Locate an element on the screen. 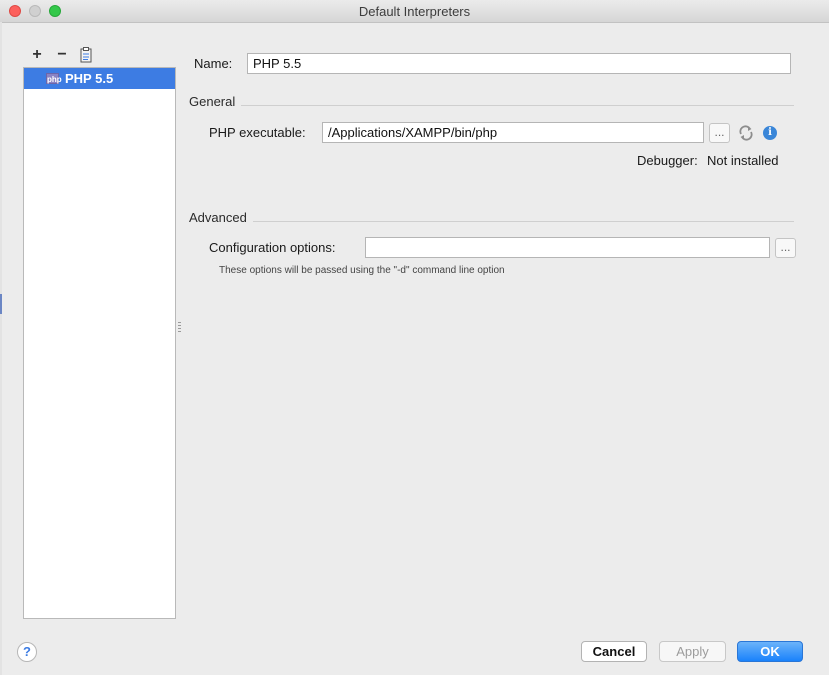 The height and width of the screenshot is (675, 829). name-field: PHP 5.5 is located at coordinates (519, 63).